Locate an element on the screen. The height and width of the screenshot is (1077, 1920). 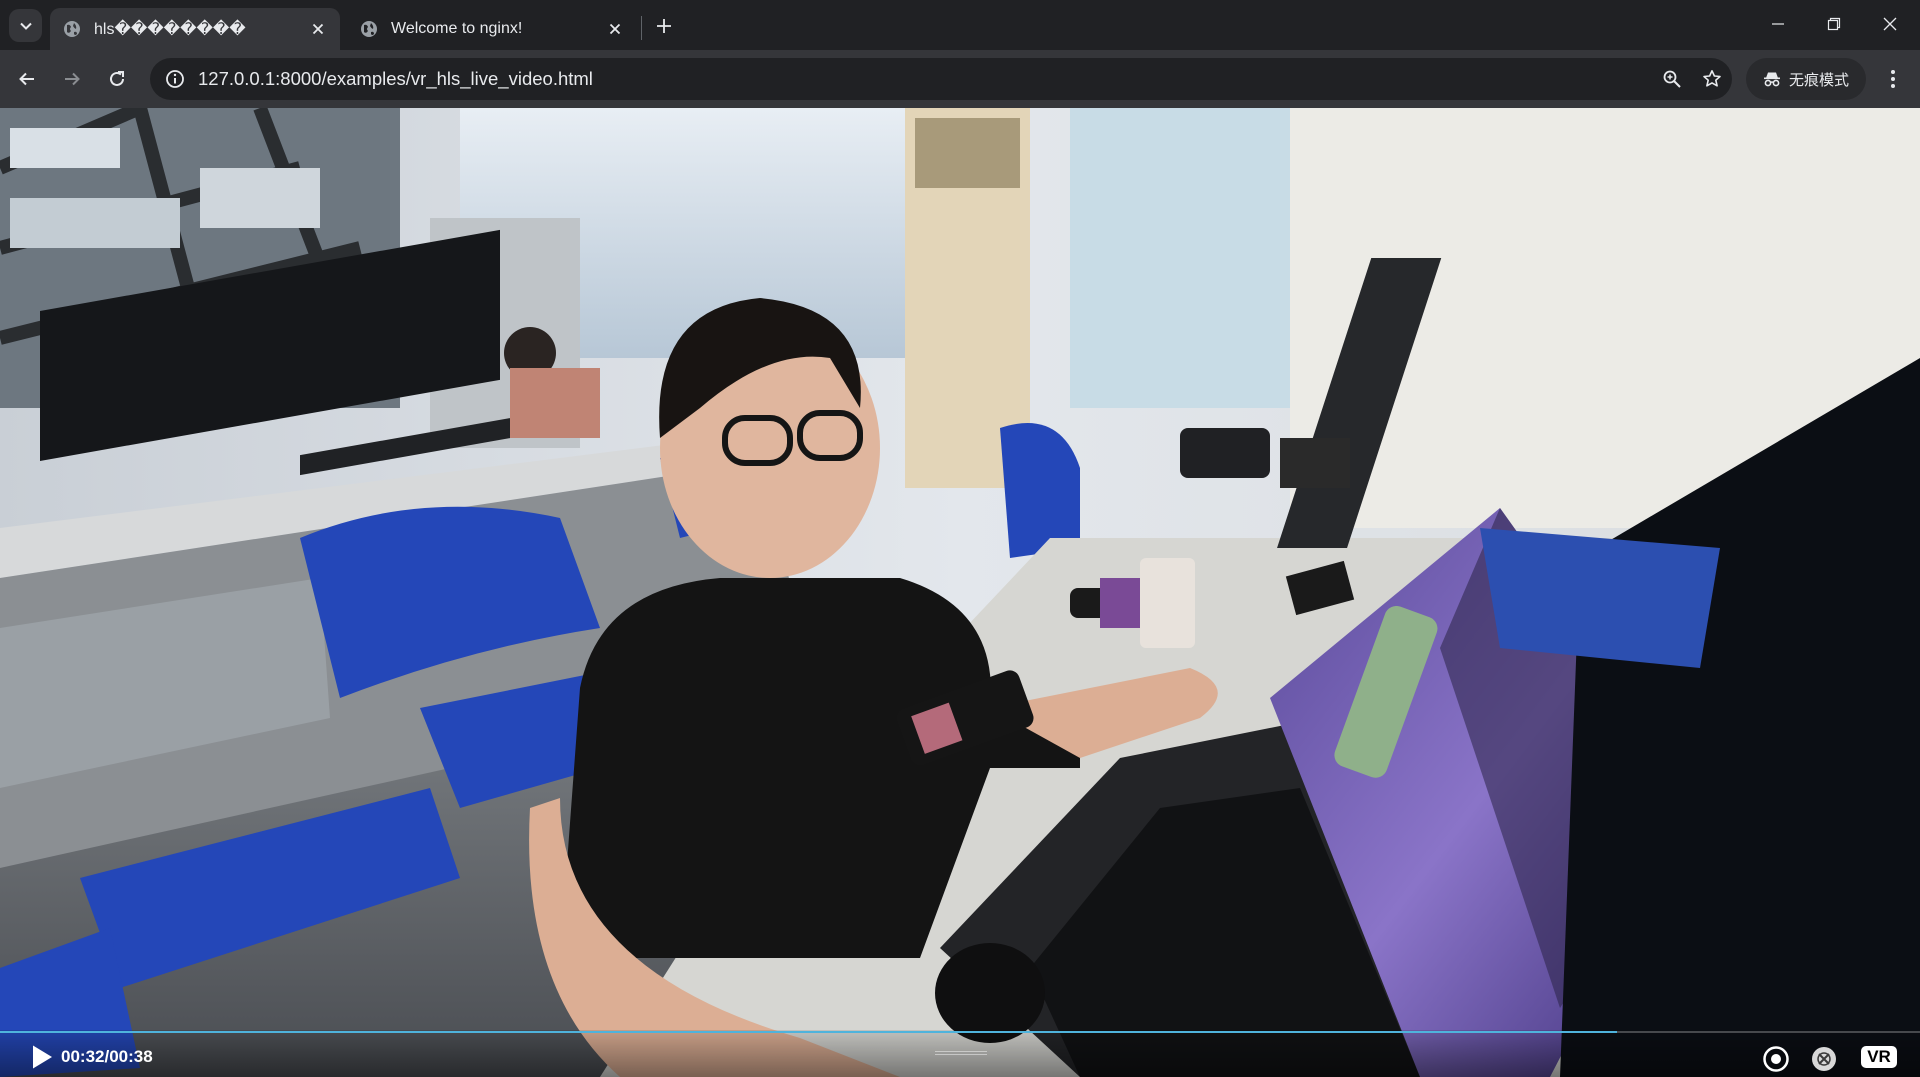
restore-icon is located at coordinates (1834, 24).